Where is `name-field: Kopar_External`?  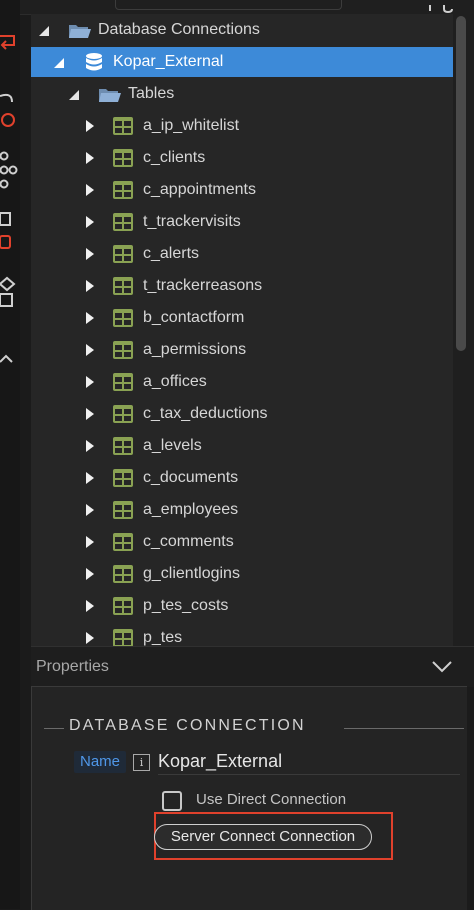 name-field: Kopar_External is located at coordinates (309, 761).